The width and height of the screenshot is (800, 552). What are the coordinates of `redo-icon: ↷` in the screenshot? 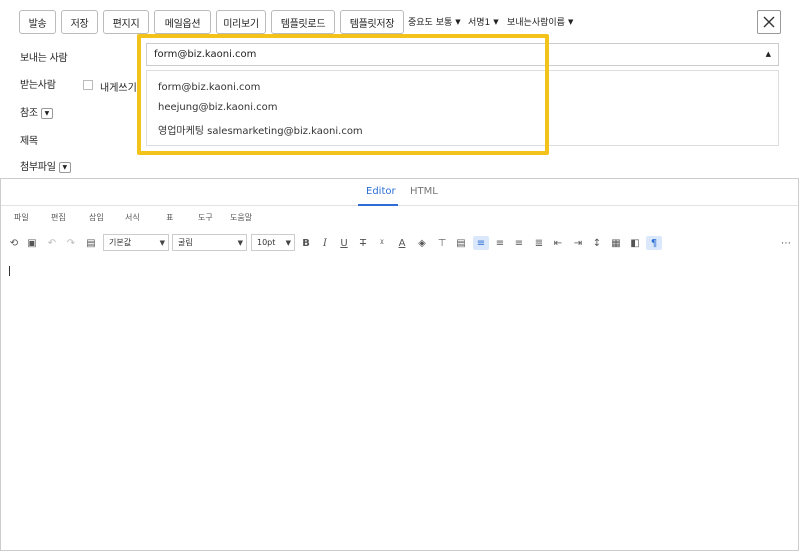 It's located at (71, 243).